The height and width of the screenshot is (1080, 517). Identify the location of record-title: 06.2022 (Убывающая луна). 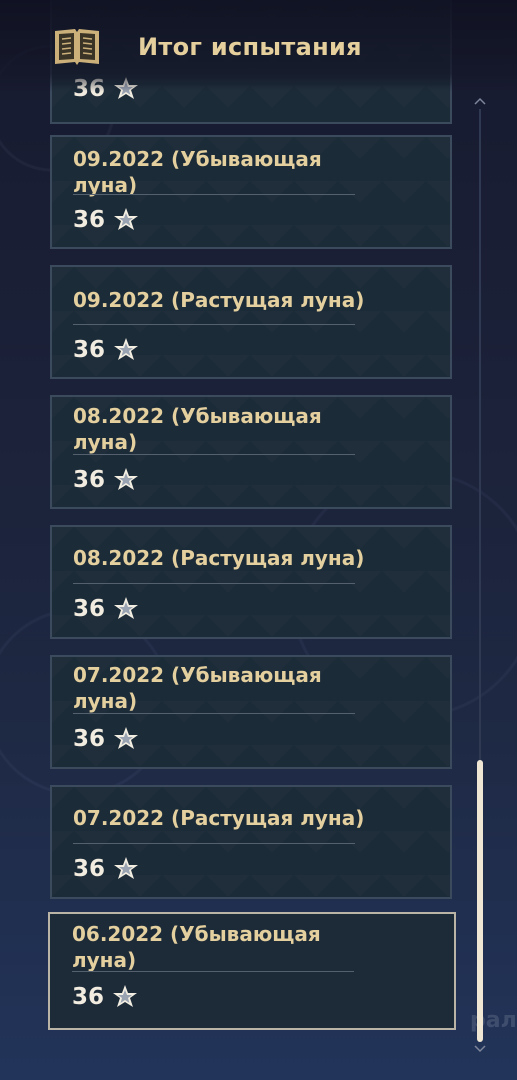
(196, 947).